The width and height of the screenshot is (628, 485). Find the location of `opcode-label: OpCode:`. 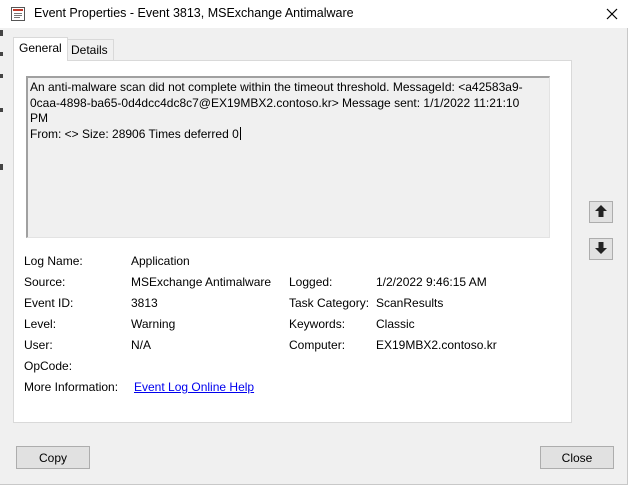

opcode-label: OpCode: is located at coordinates (48, 366).